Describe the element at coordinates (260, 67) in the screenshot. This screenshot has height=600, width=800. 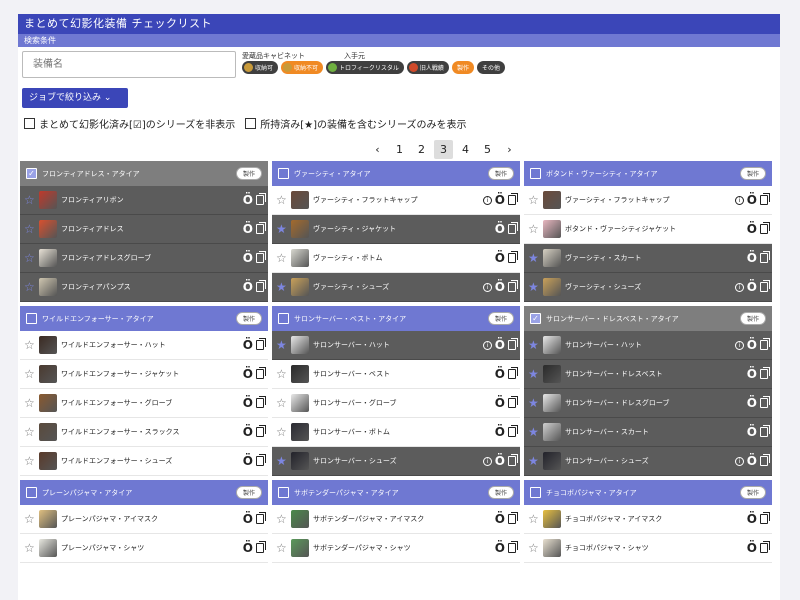
I see `source-filter-chip: 収納可` at that location.